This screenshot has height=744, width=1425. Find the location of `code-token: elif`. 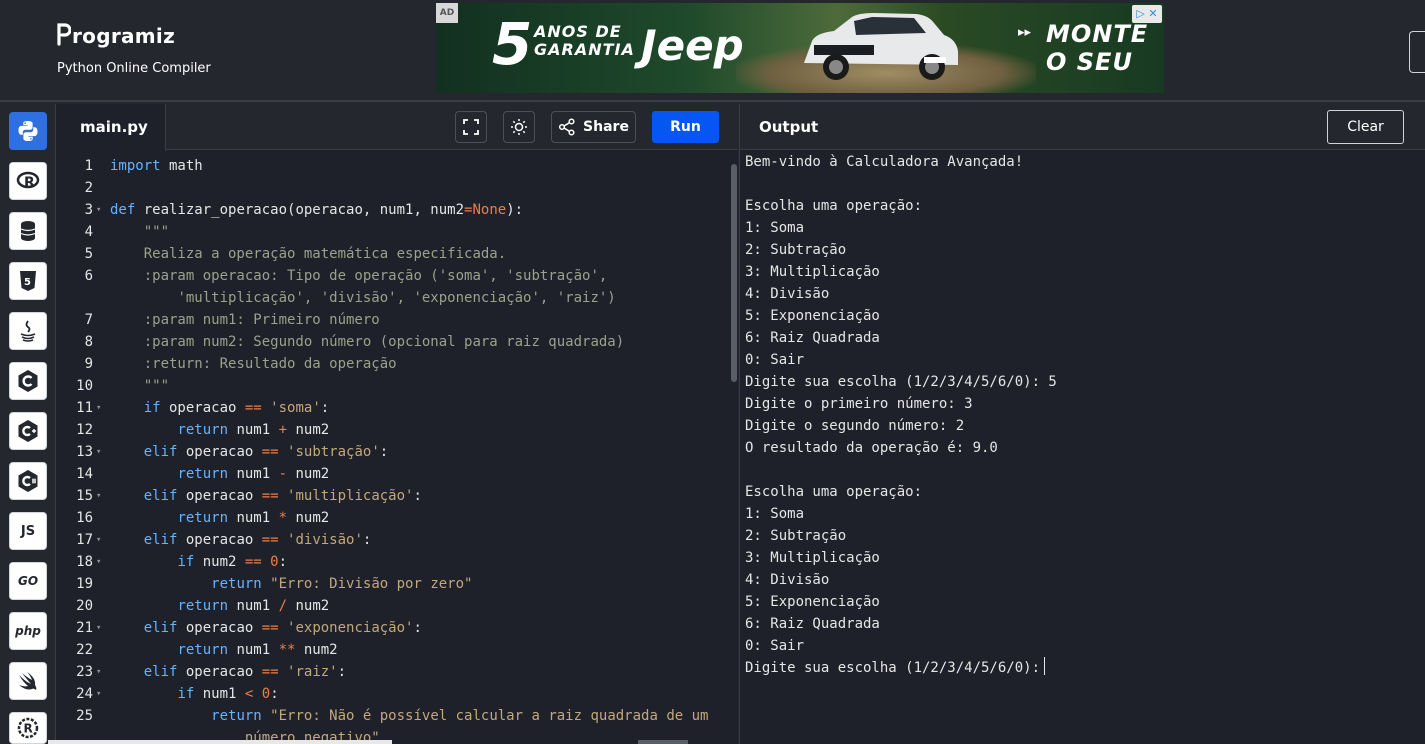

code-token: elif is located at coordinates (160, 496).